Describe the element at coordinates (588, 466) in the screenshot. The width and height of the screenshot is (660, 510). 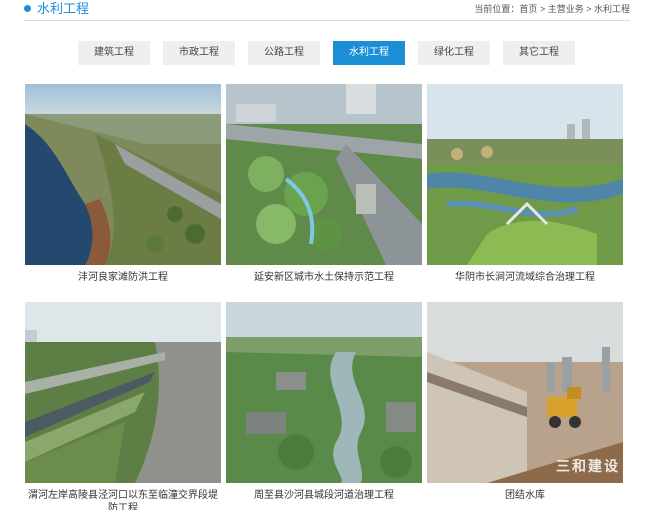
I see `company-watermark: 三和建设` at that location.